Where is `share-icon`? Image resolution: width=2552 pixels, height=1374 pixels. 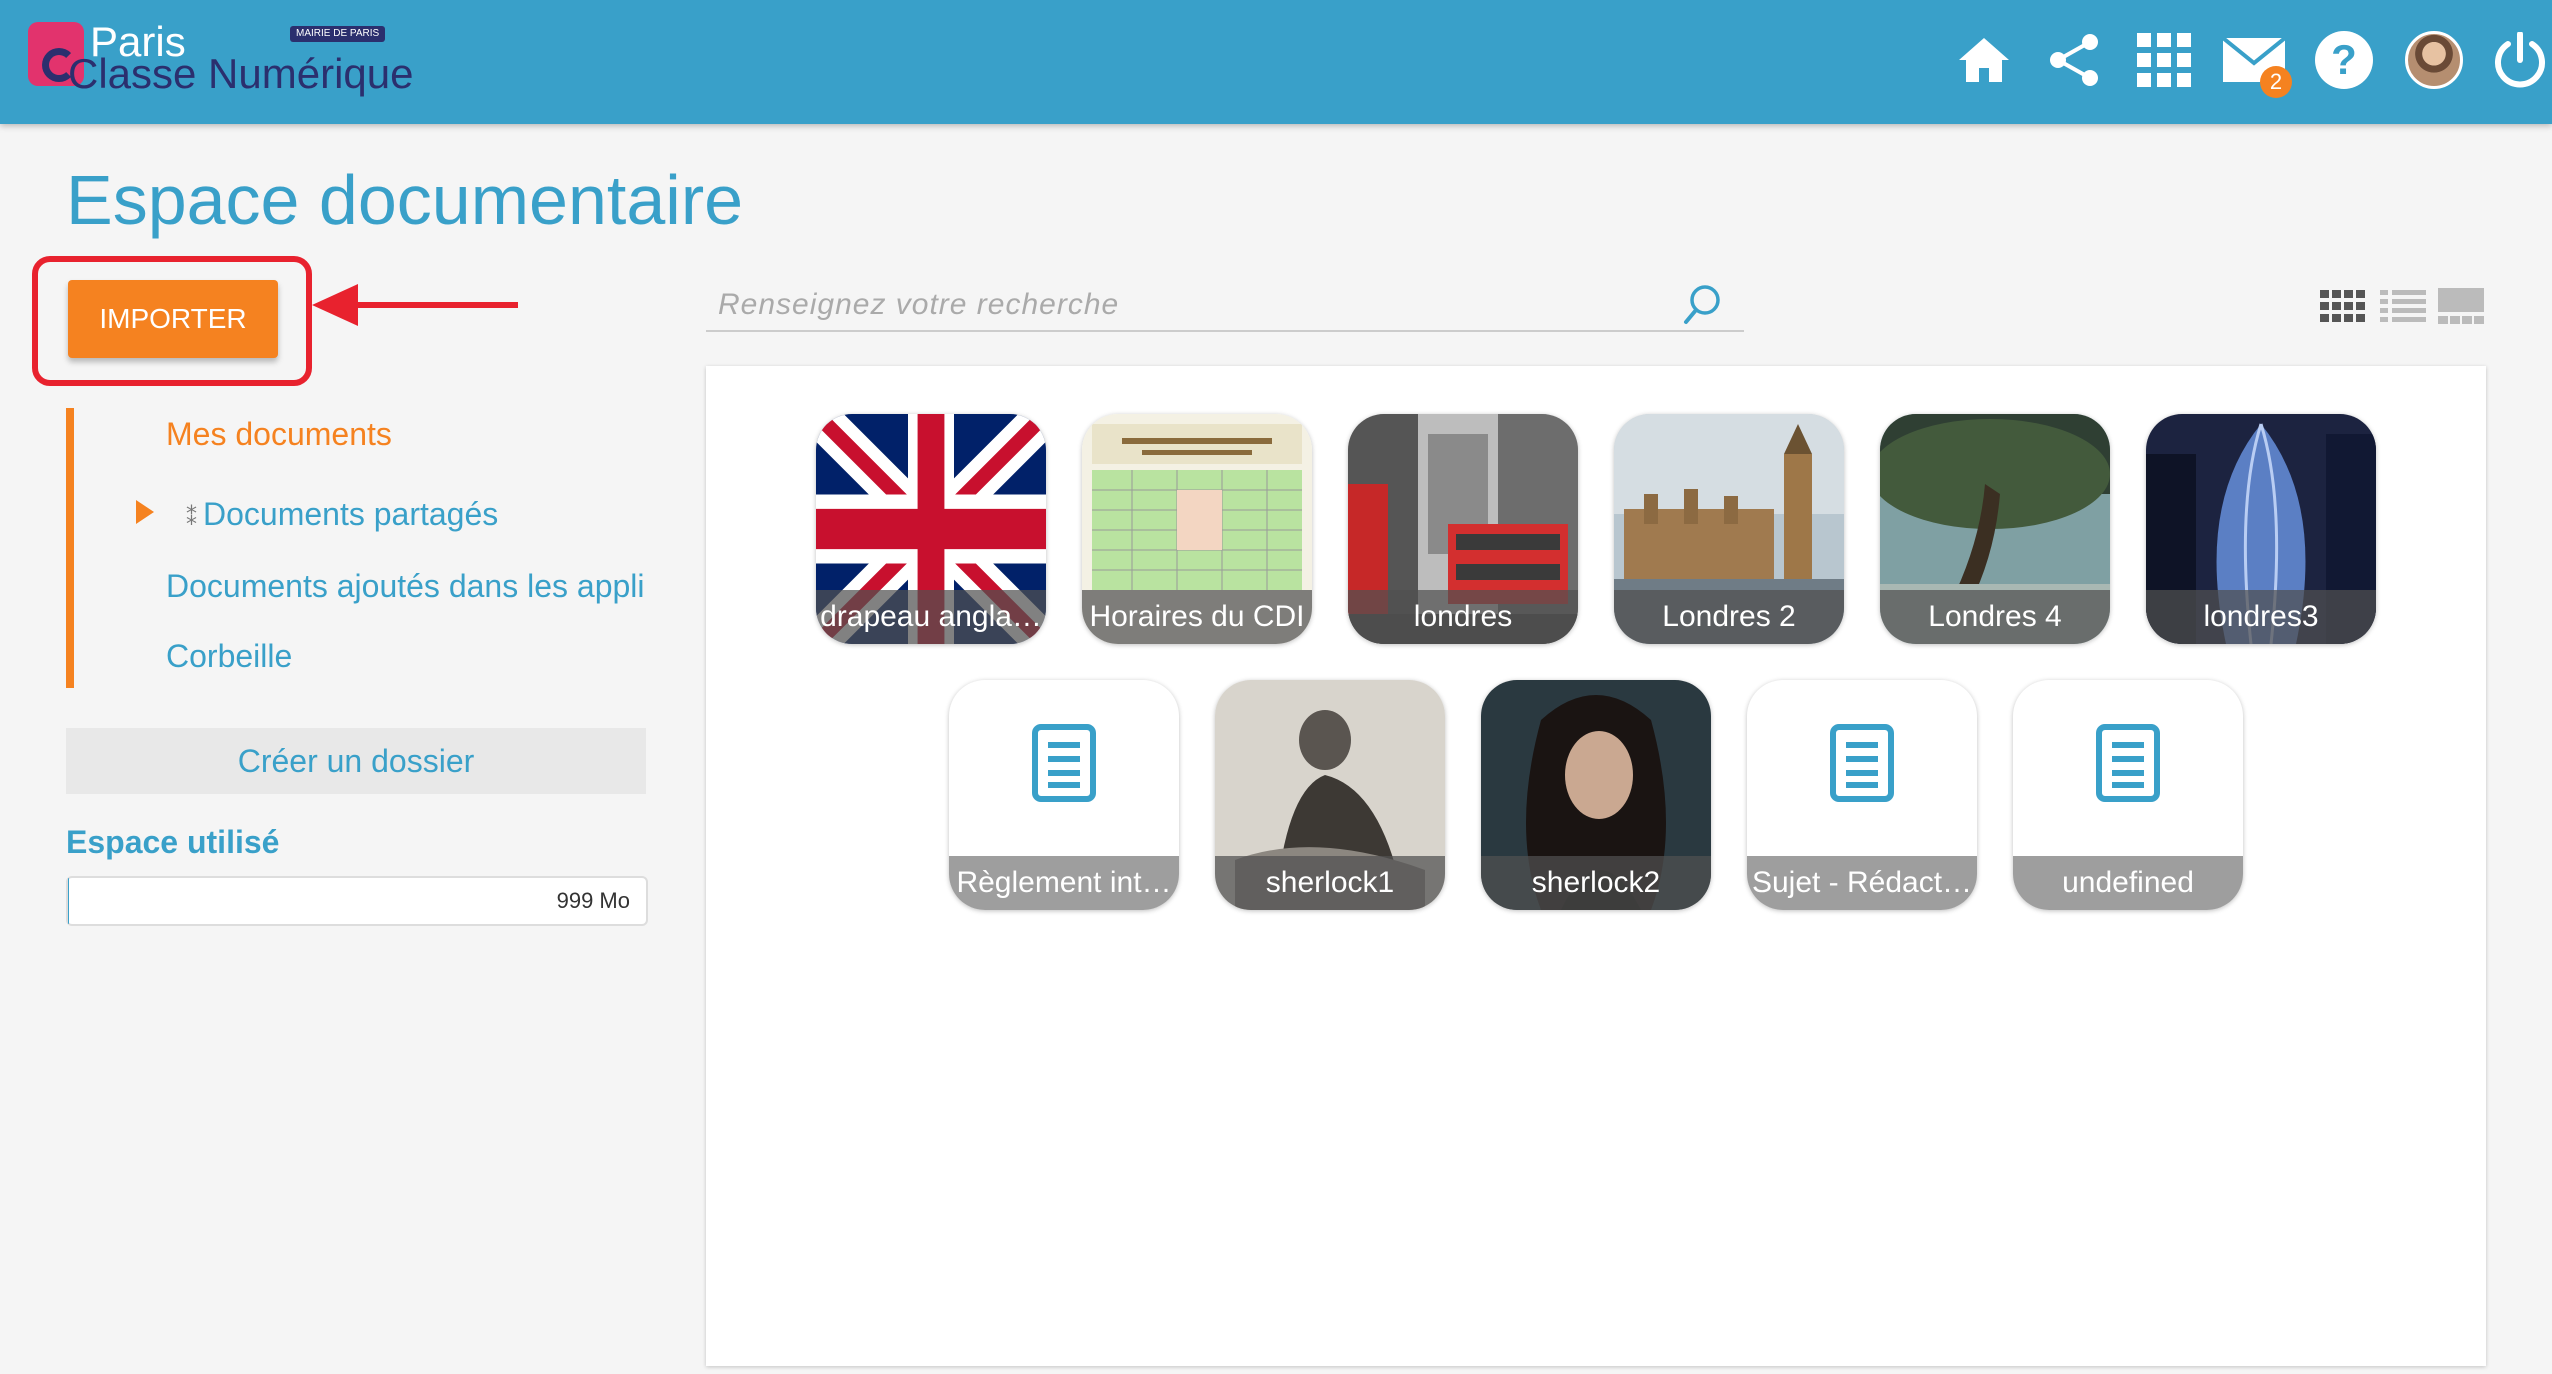 share-icon is located at coordinates (2074, 60).